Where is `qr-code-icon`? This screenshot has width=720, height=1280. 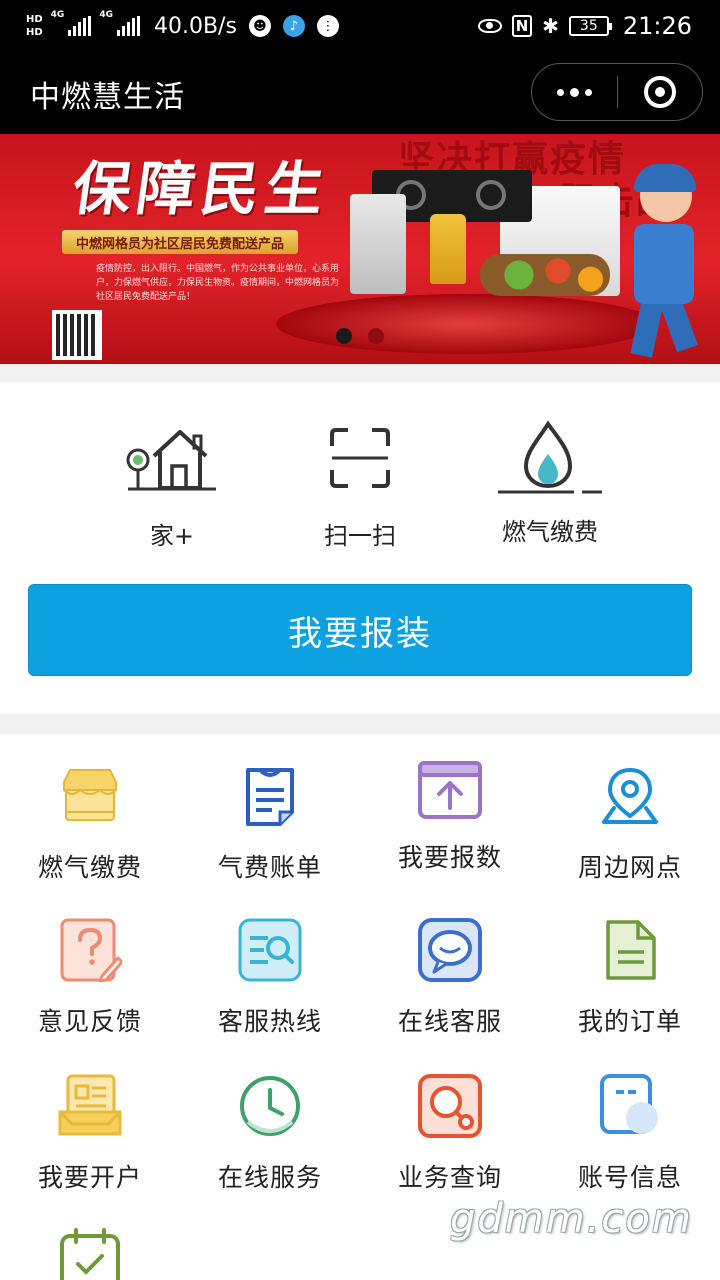 qr-code-icon is located at coordinates (77, 335).